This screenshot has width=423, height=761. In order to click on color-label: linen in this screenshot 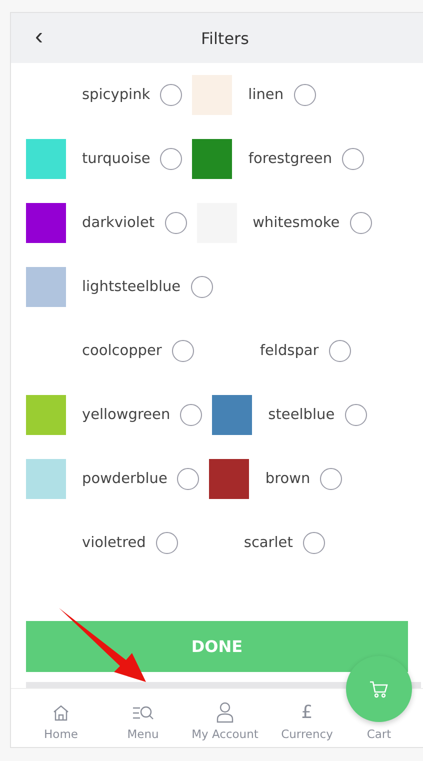, I will do `click(266, 95)`.